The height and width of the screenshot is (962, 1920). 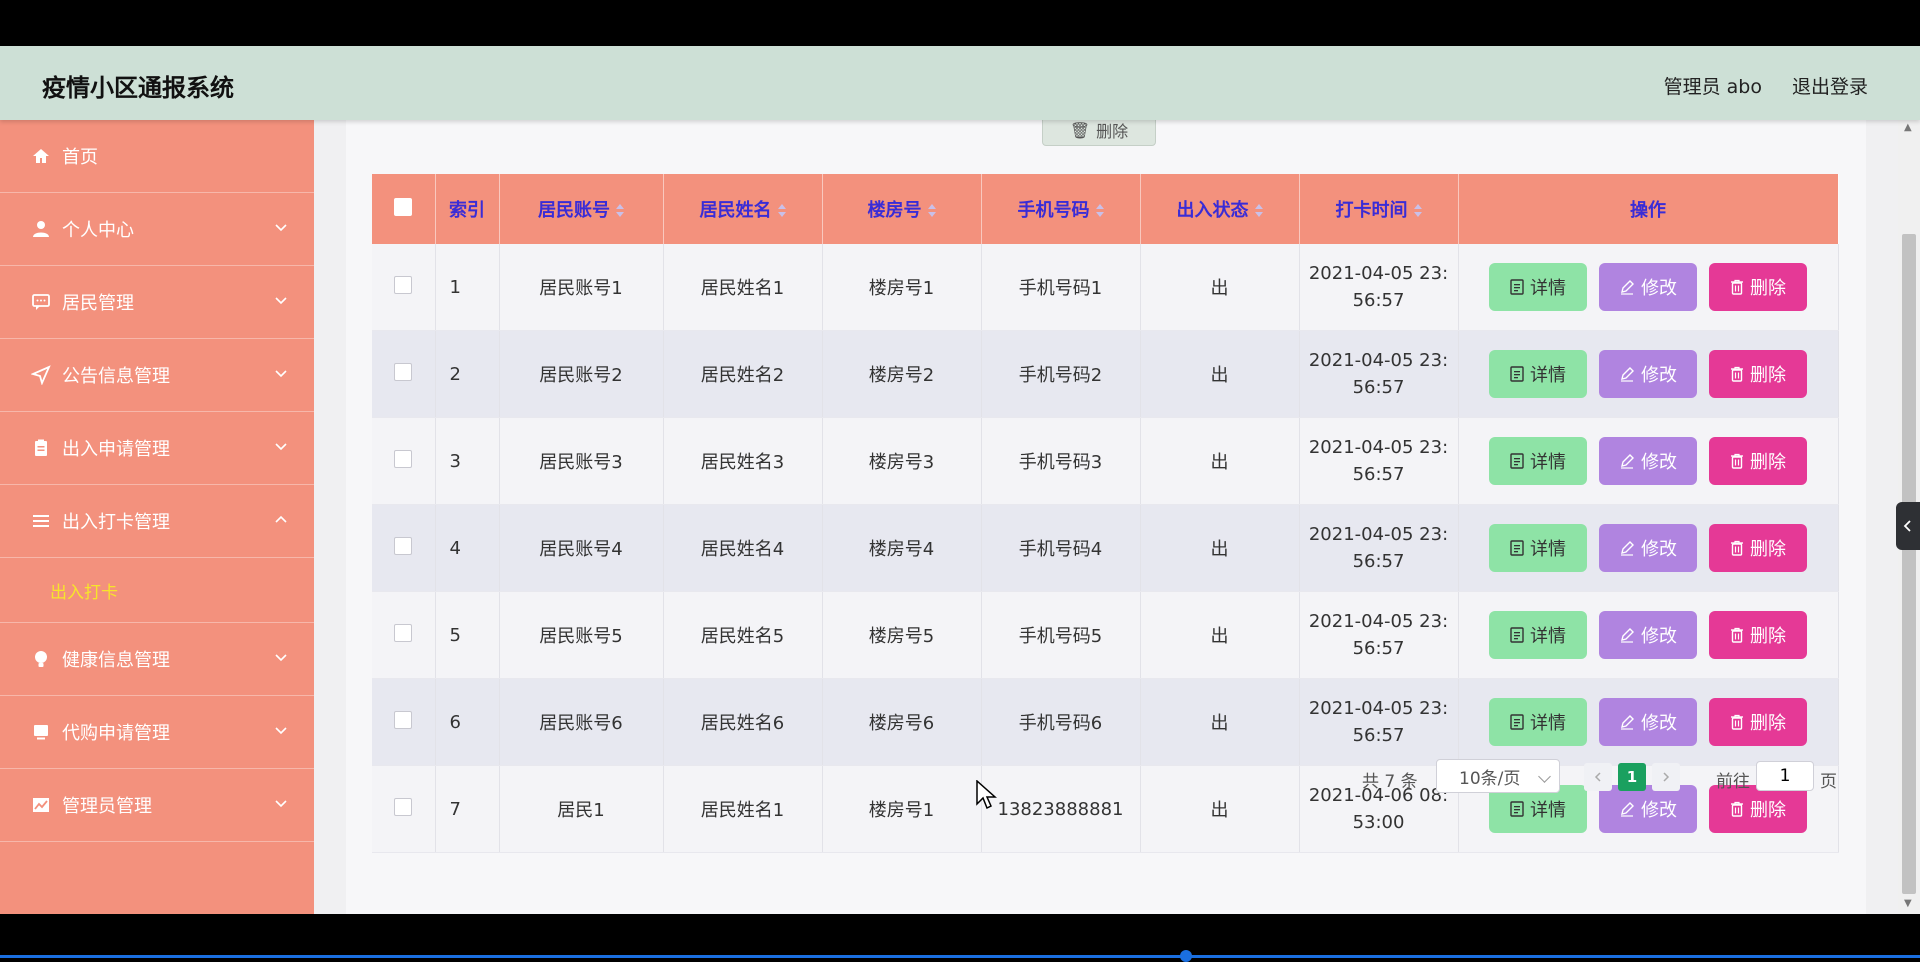 What do you see at coordinates (960, 956) in the screenshot?
I see `video-progress-bar` at bounding box center [960, 956].